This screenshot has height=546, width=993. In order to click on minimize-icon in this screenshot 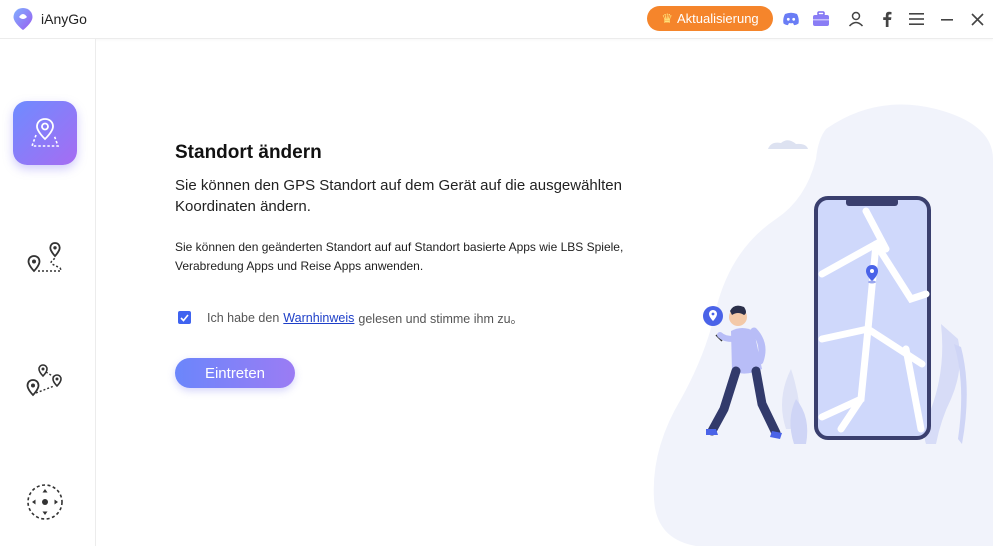, I will do `click(947, 19)`.